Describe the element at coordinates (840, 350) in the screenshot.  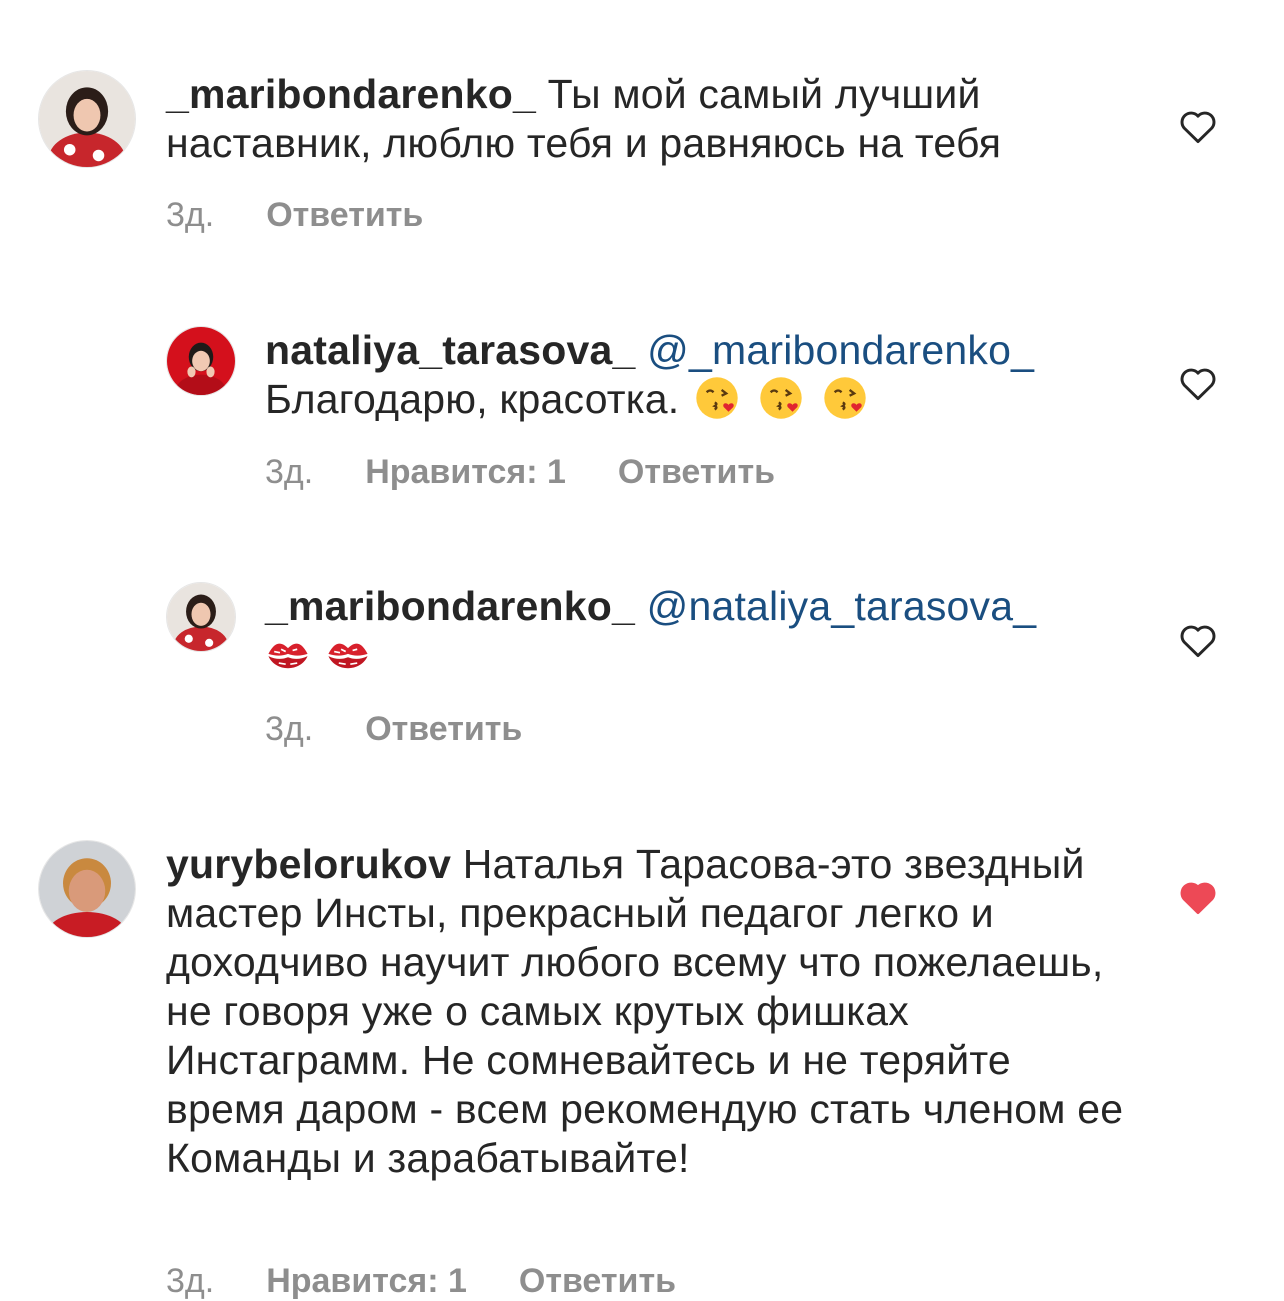
I see `comment-mention: @_maribondarenko_` at that location.